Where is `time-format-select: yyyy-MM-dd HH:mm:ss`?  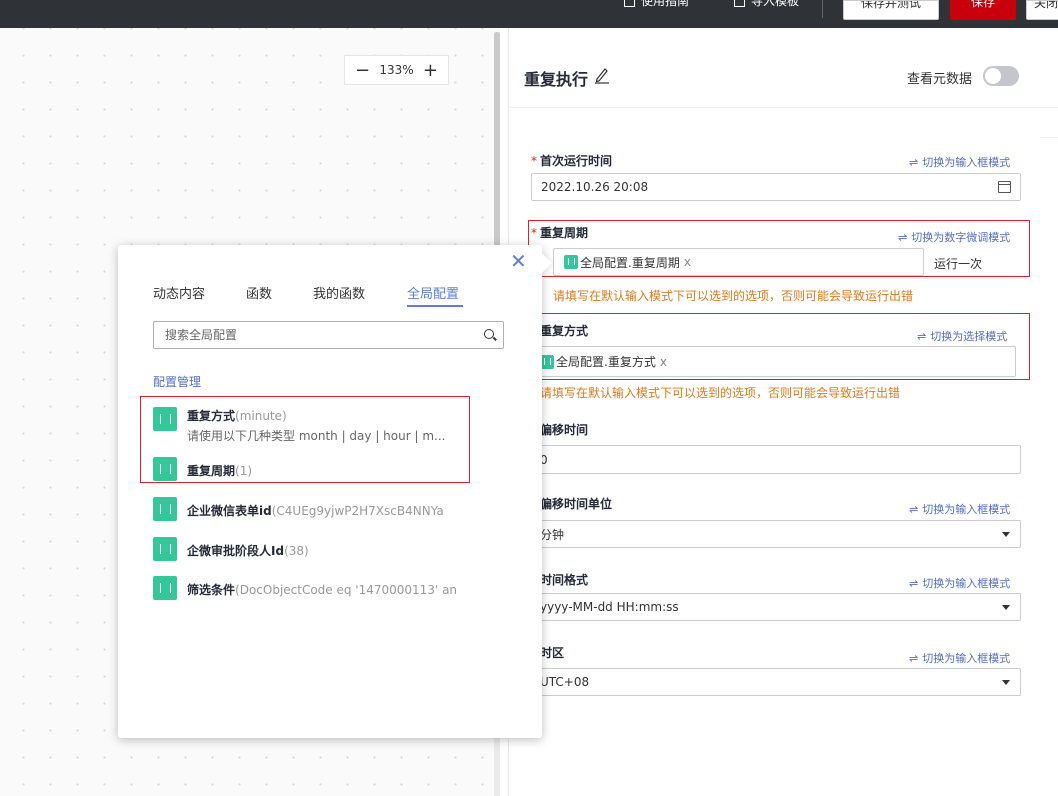
time-format-select: yyyy-MM-dd HH:mm:ss is located at coordinates (780, 607).